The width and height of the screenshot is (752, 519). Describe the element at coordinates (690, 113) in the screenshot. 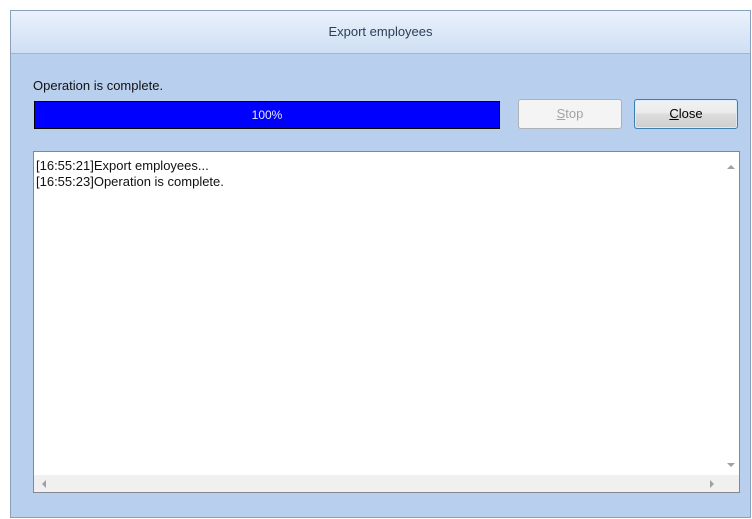

I see `close-button-label: lose` at that location.